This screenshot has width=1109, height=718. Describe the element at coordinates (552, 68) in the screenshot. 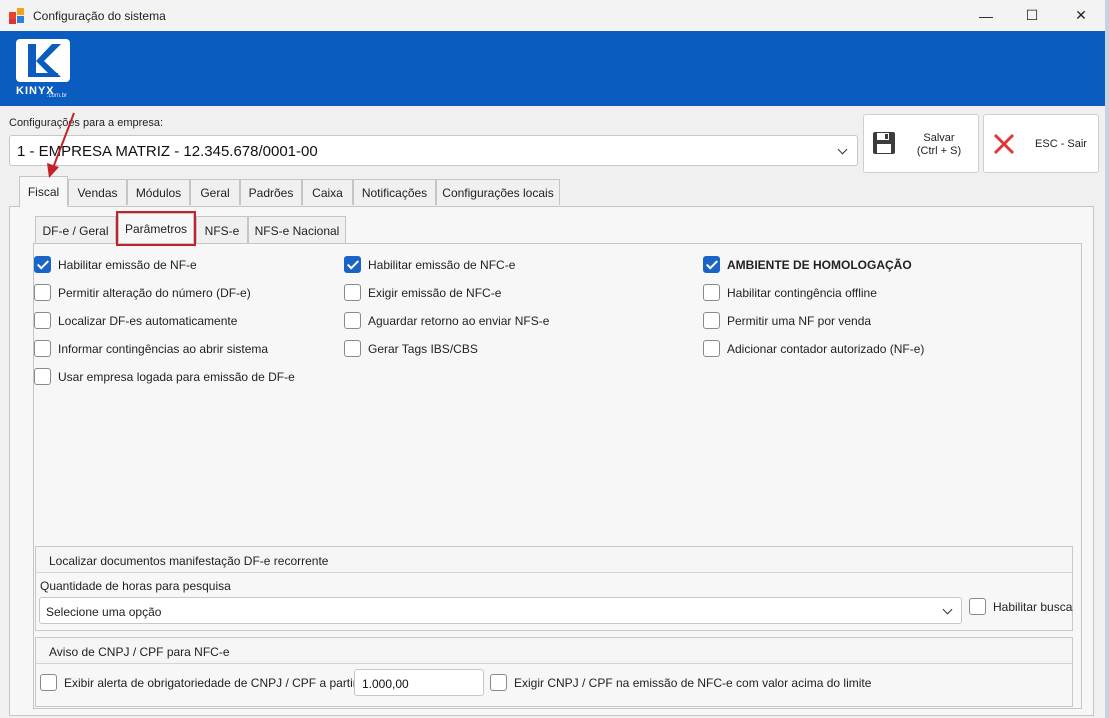

I see `header-banner: KINYX .com.br` at that location.